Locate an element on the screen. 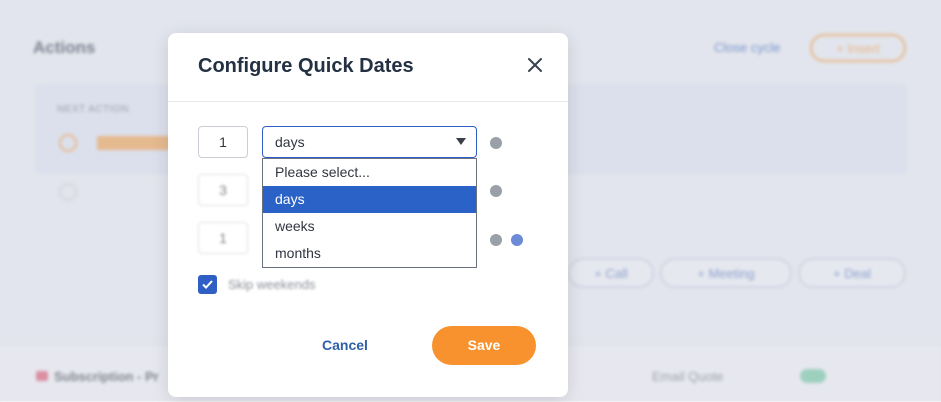 This screenshot has height=402, width=941. check-icon is located at coordinates (207, 284).